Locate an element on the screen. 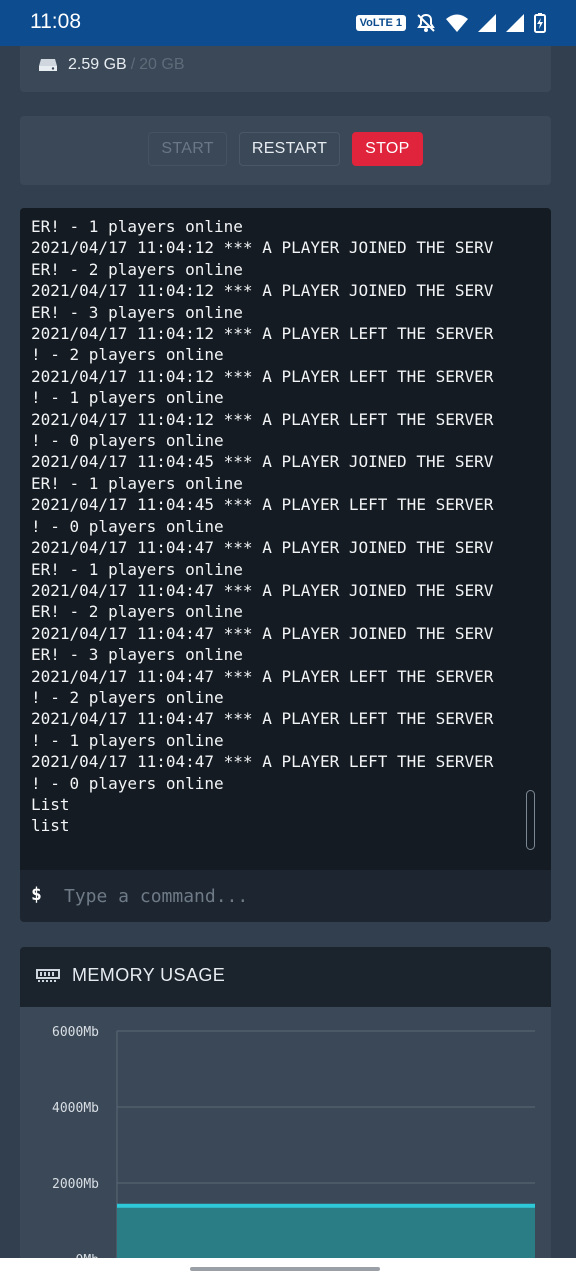 The height and width of the screenshot is (1280, 576). gesture-bar is located at coordinates (288, 1269).